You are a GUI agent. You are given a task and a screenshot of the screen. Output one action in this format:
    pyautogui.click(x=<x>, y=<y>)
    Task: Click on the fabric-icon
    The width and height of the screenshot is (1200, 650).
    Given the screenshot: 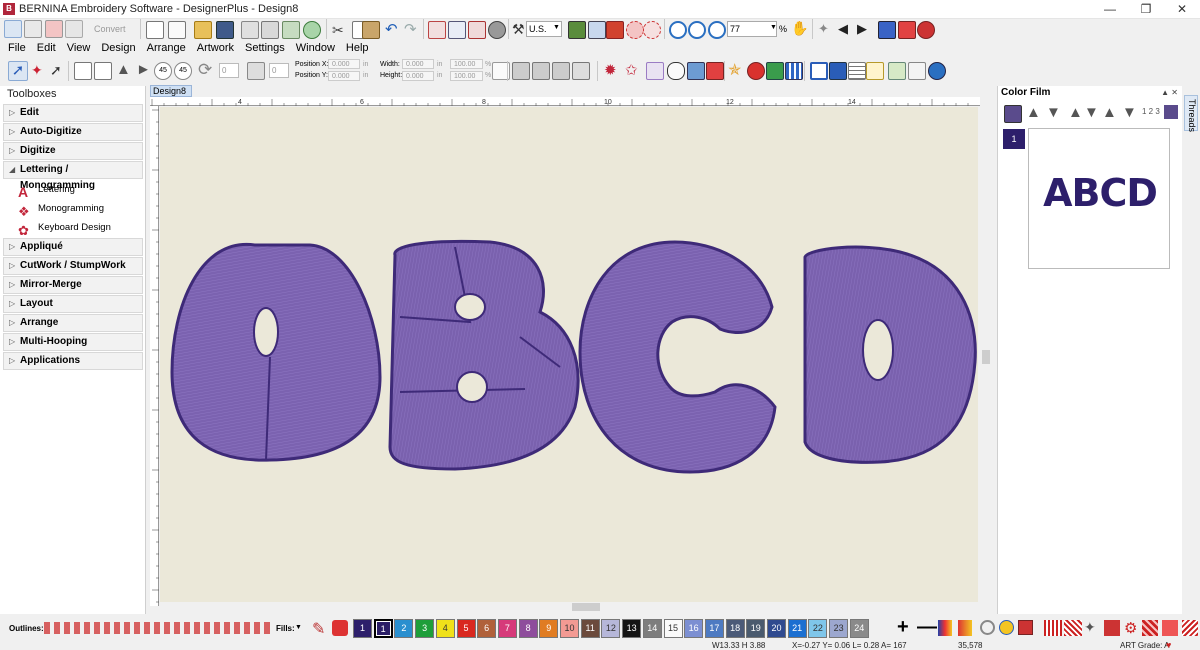 What is the action you would take?
    pyautogui.click(x=775, y=71)
    